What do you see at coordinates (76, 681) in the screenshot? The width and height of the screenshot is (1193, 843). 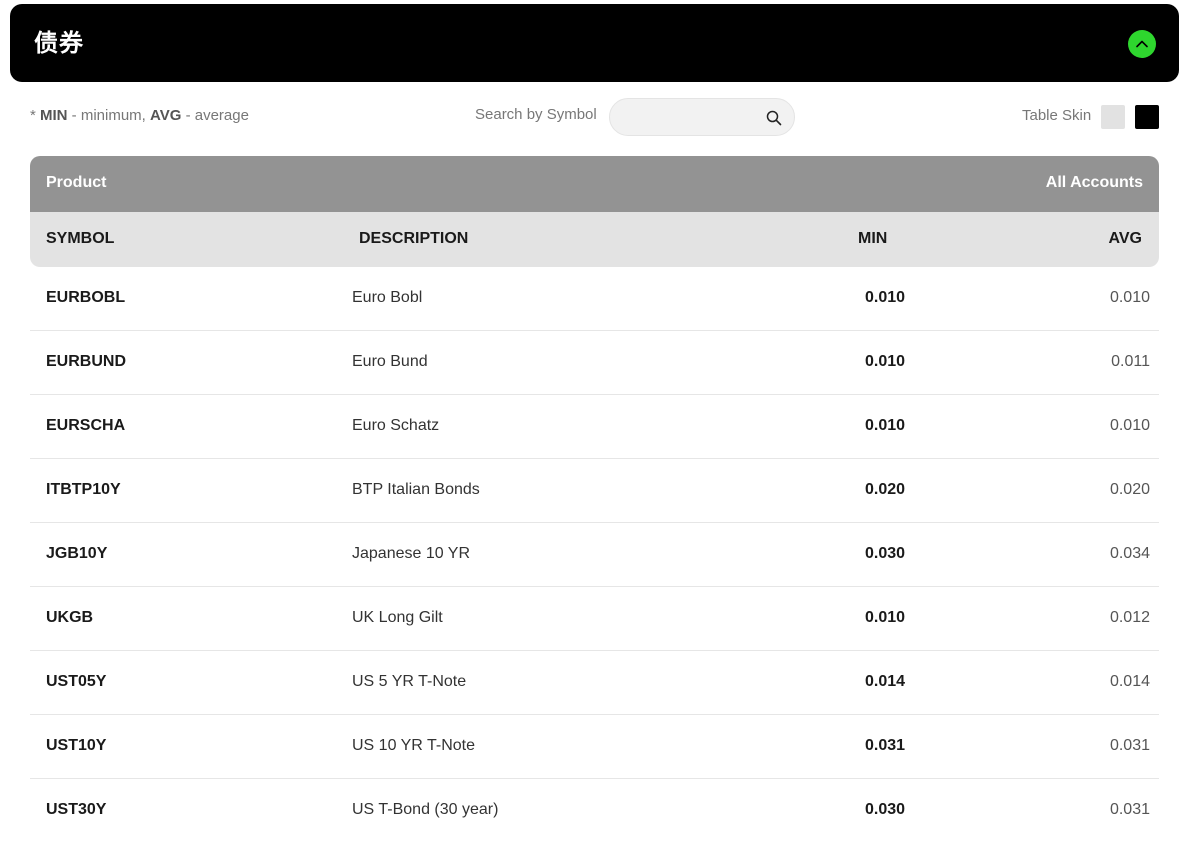 I see `symbol-cell: UST05Y` at bounding box center [76, 681].